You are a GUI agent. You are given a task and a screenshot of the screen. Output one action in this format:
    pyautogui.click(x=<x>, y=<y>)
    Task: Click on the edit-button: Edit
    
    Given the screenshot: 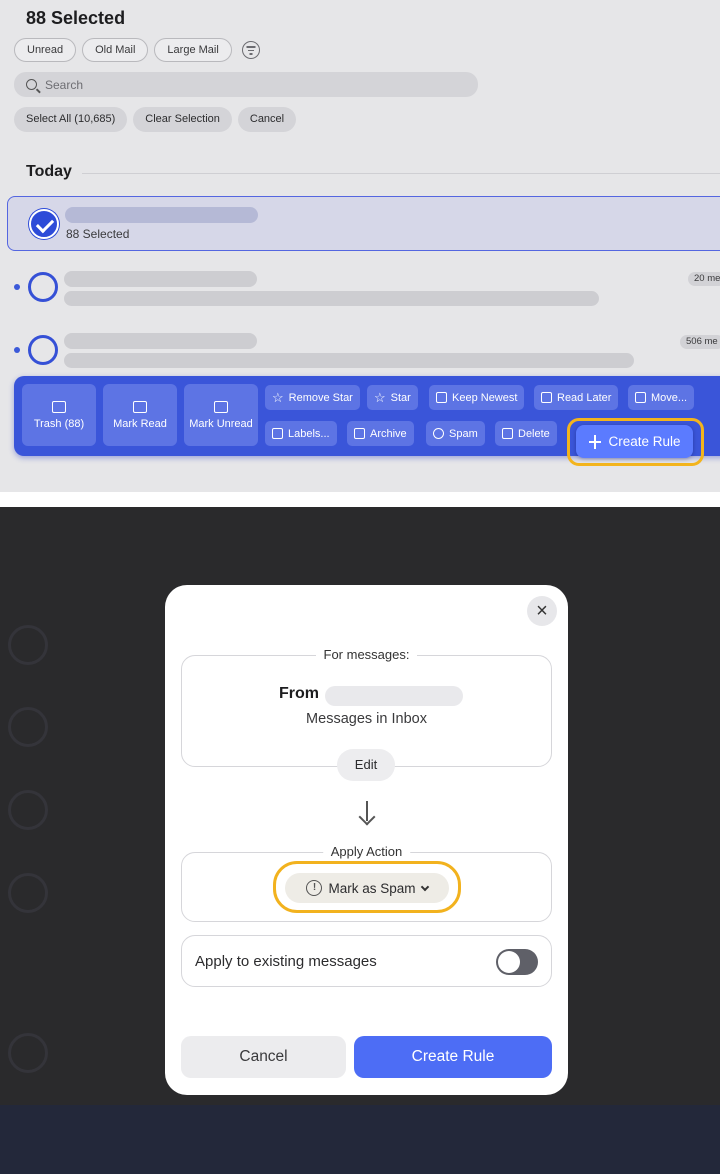 What is the action you would take?
    pyautogui.click(x=366, y=765)
    